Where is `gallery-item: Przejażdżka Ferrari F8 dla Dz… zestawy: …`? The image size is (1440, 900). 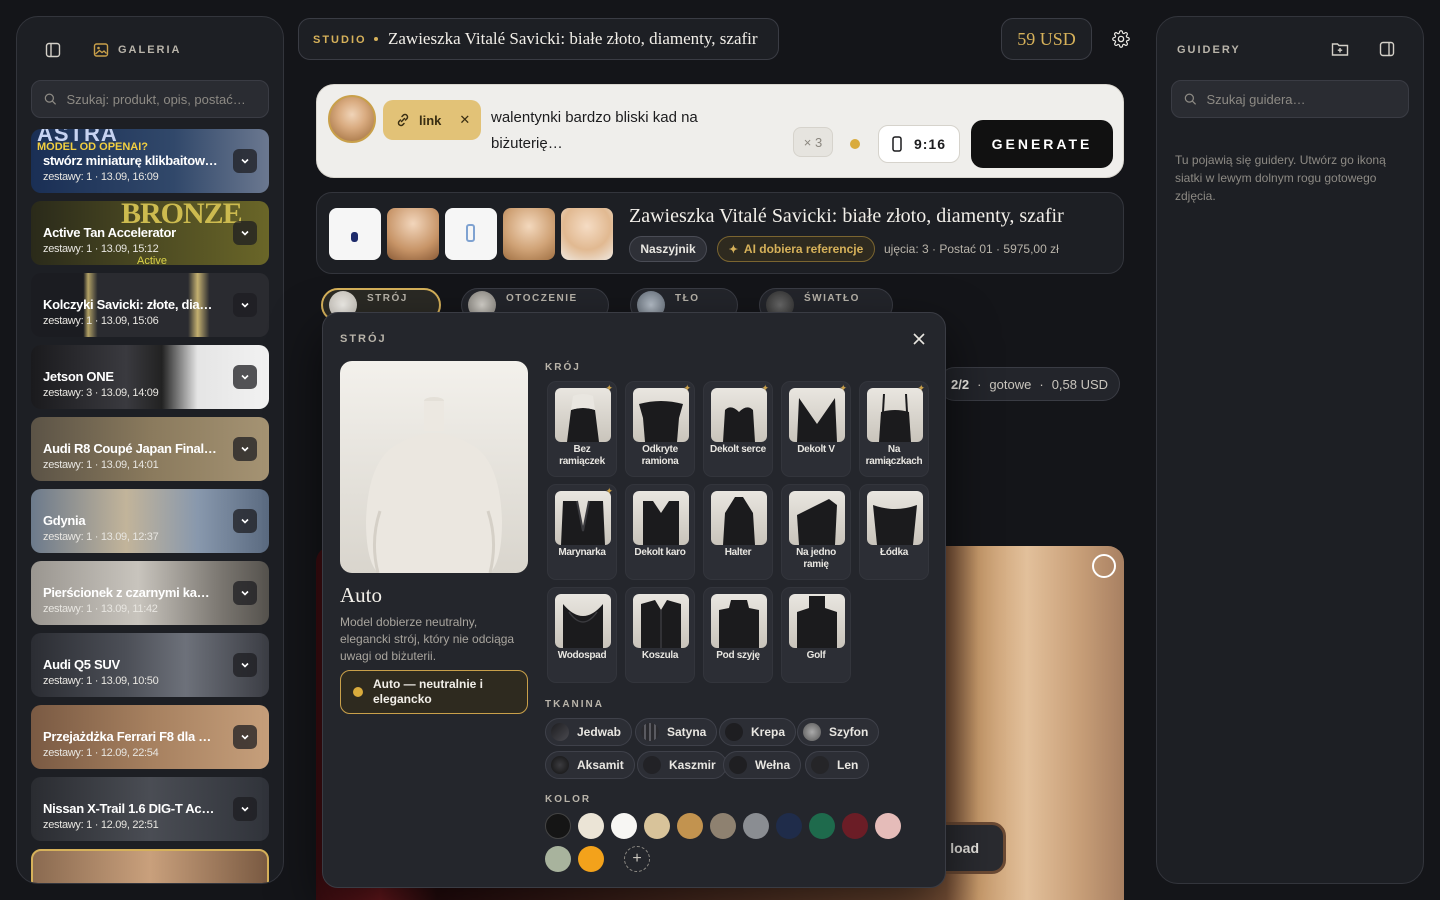
gallery-item: Przejażdżka Ferrari F8 dla Dz… zestawy: … is located at coordinates (150, 737).